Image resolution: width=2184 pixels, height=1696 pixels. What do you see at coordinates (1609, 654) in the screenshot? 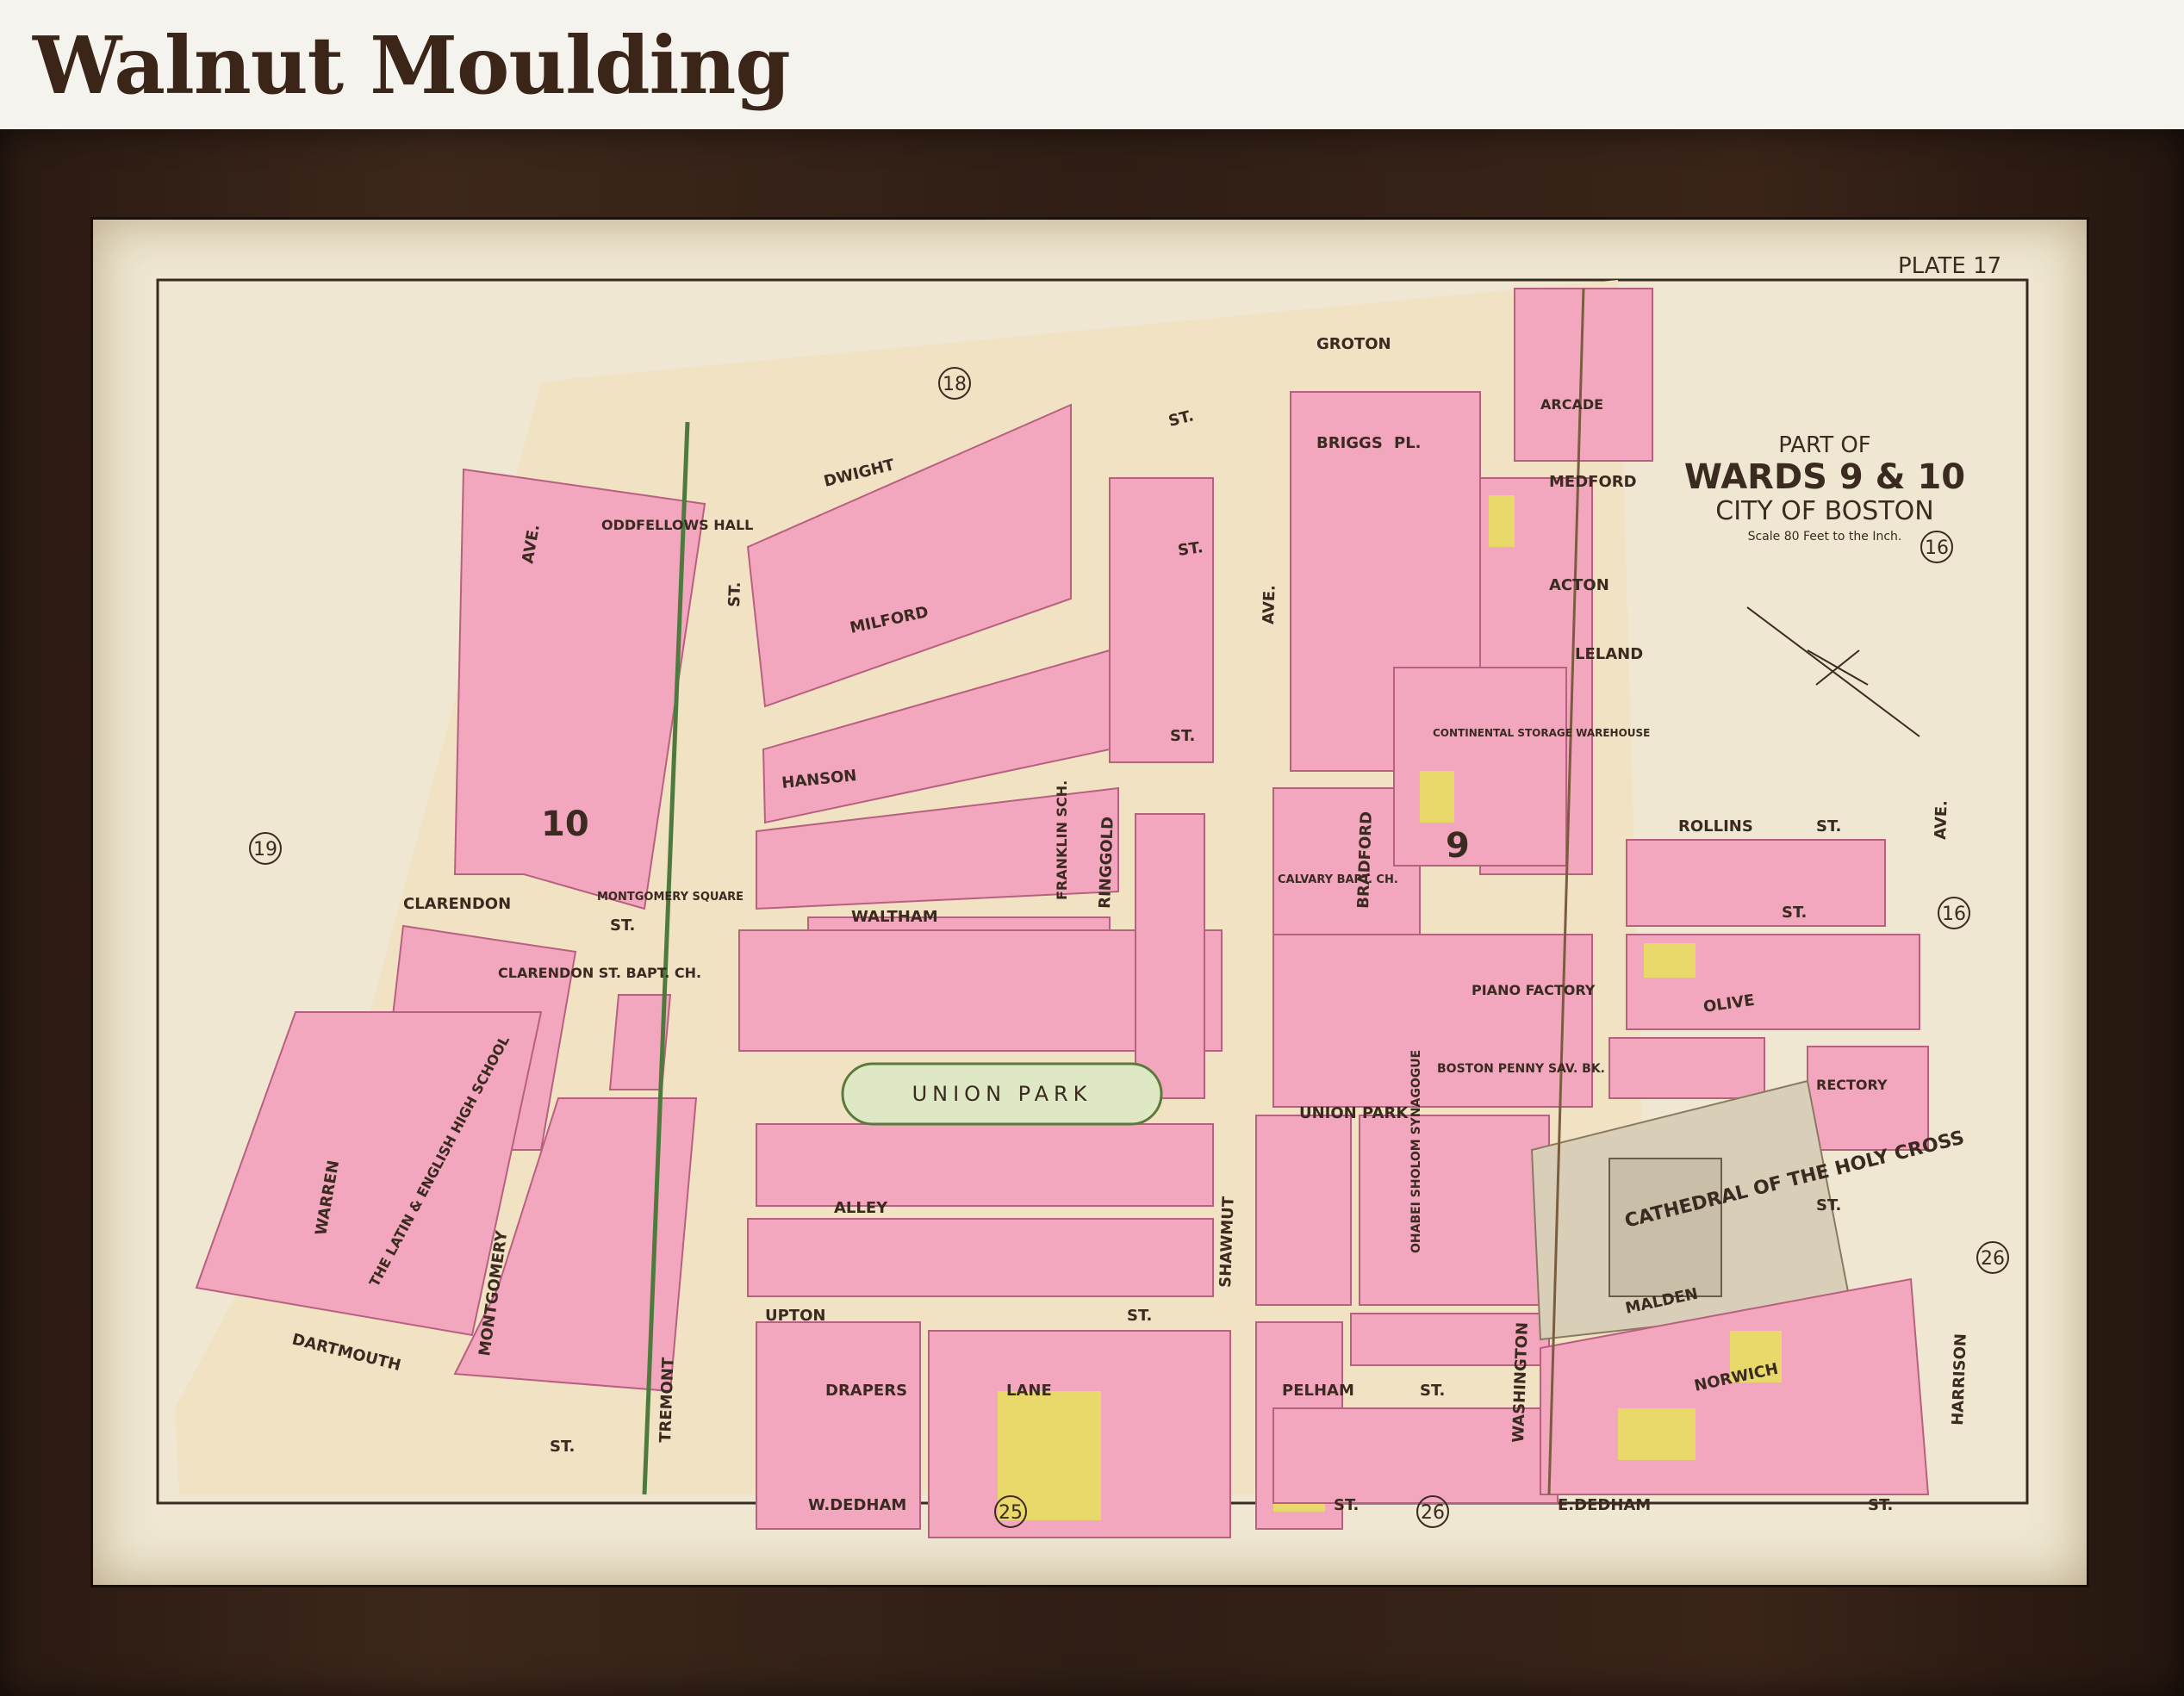
I see `street-label: LELAND` at bounding box center [1609, 654].